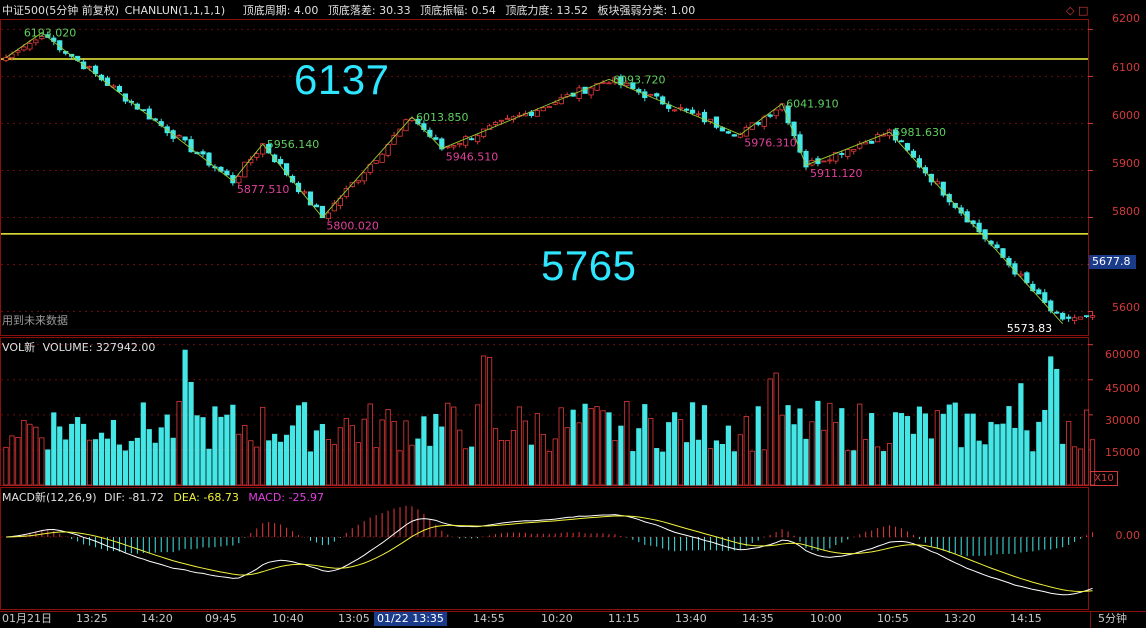 The width and height of the screenshot is (1146, 628). I want to click on macd-dif-line, so click(549, 555).